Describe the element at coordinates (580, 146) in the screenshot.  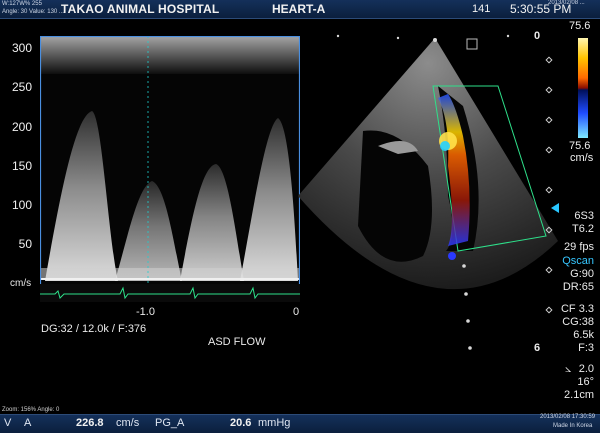
I see `colorbar-bottom-value: 75.6` at that location.